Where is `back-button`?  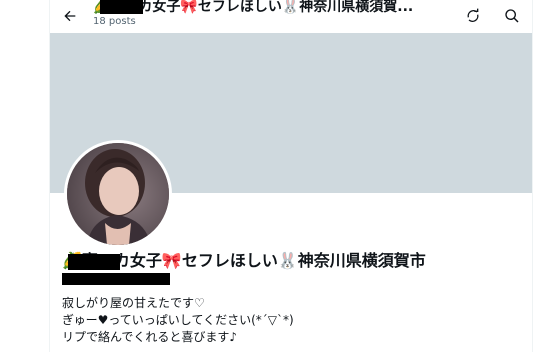 back-button is located at coordinates (70, 16).